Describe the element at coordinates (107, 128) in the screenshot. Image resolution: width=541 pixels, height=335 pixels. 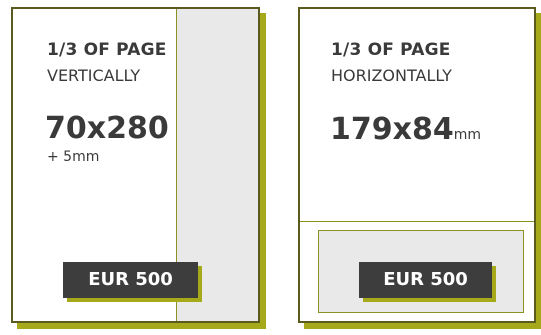
I see `card-dimensions: 70x280` at that location.